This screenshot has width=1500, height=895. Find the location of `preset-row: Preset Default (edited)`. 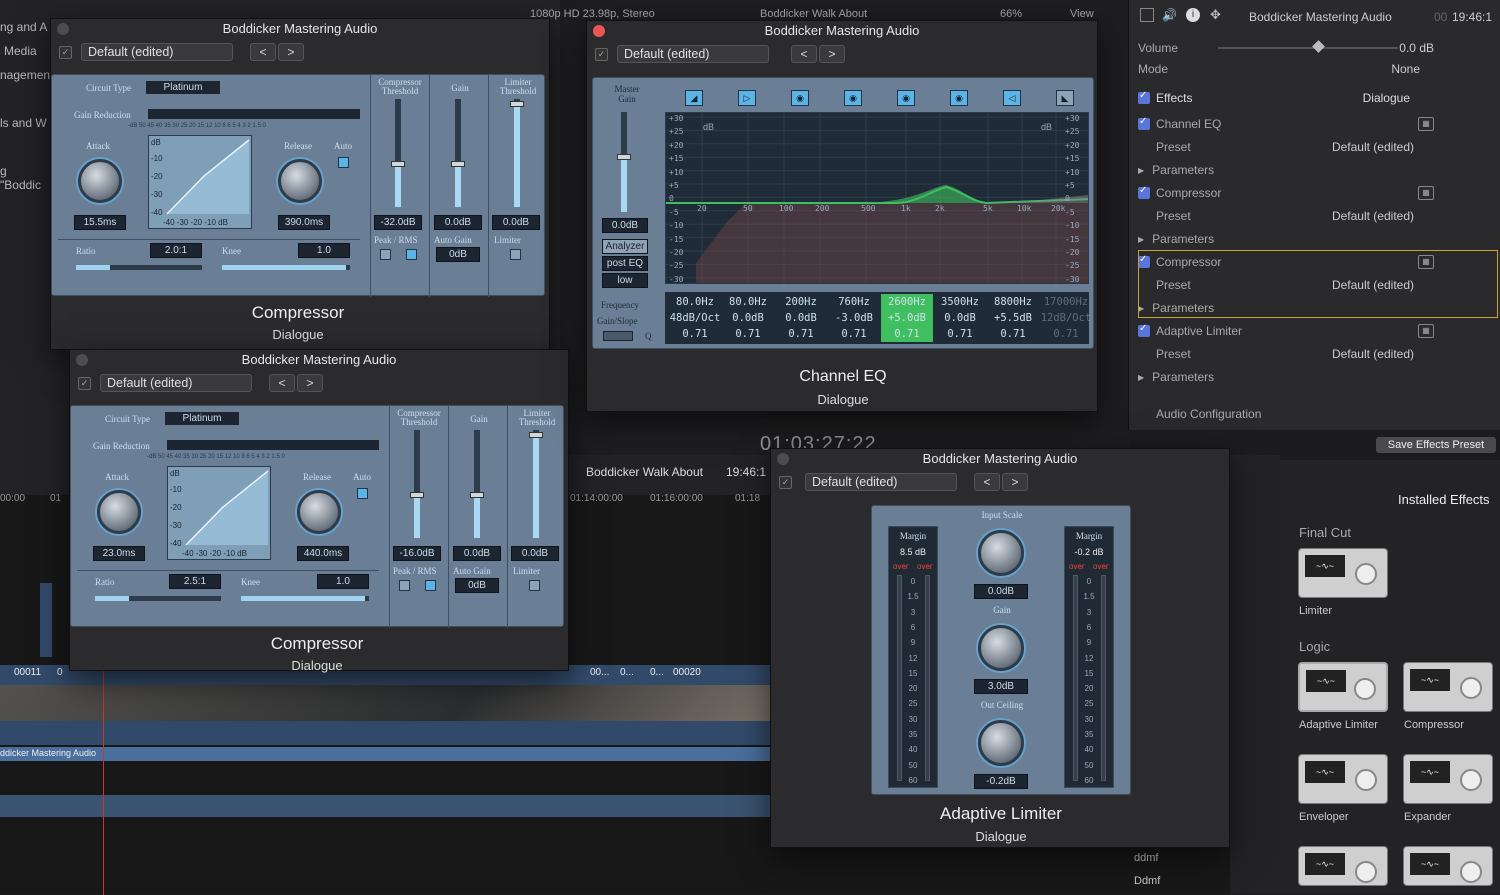

preset-row: Preset Default (edited) is located at coordinates (1316, 147).